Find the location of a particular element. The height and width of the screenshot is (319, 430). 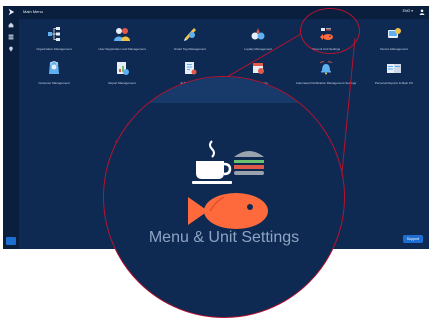

event-icon is located at coordinates (258, 68).